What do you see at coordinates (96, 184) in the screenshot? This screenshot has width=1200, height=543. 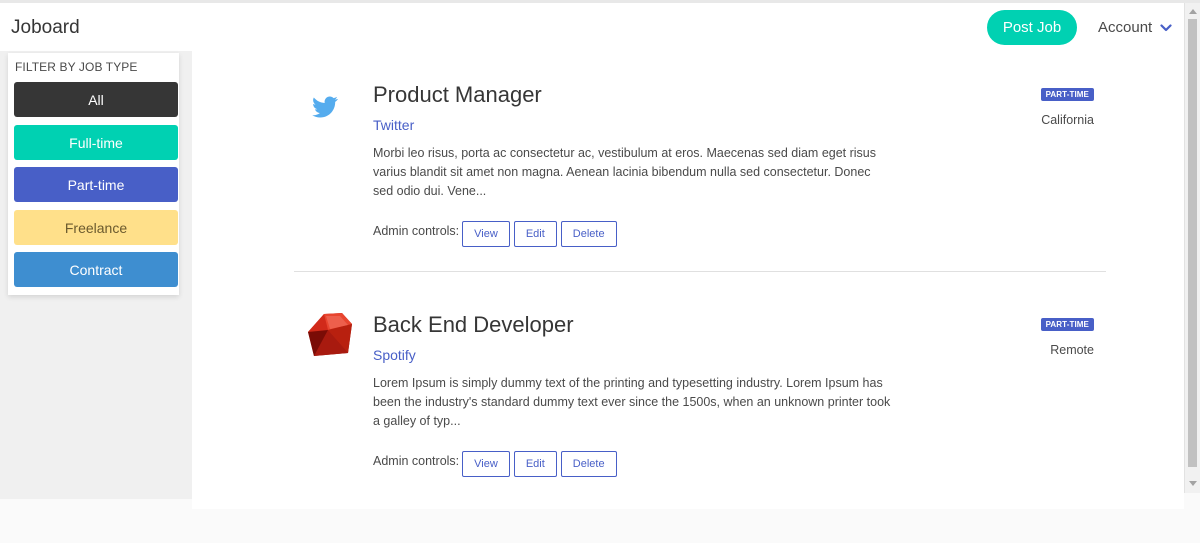 I see `filter-part-time-button: Part-time` at bounding box center [96, 184].